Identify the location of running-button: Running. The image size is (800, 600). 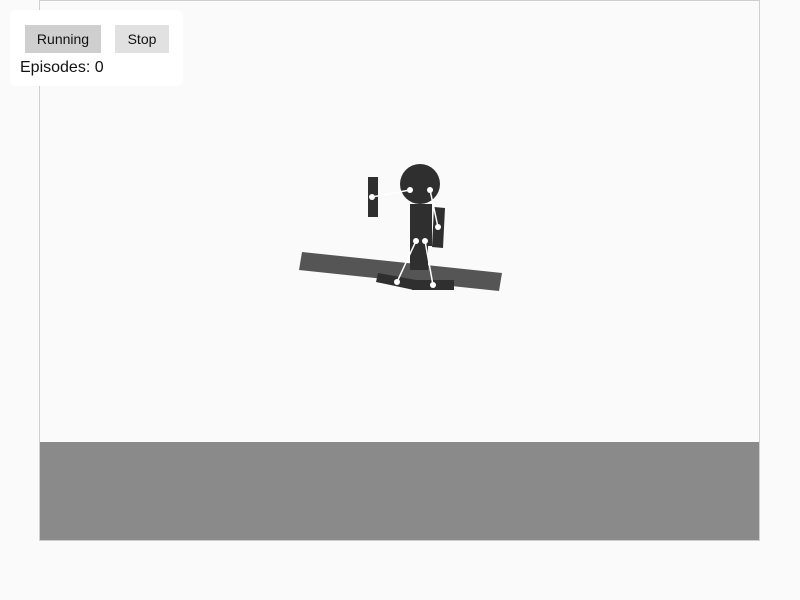
(63, 39).